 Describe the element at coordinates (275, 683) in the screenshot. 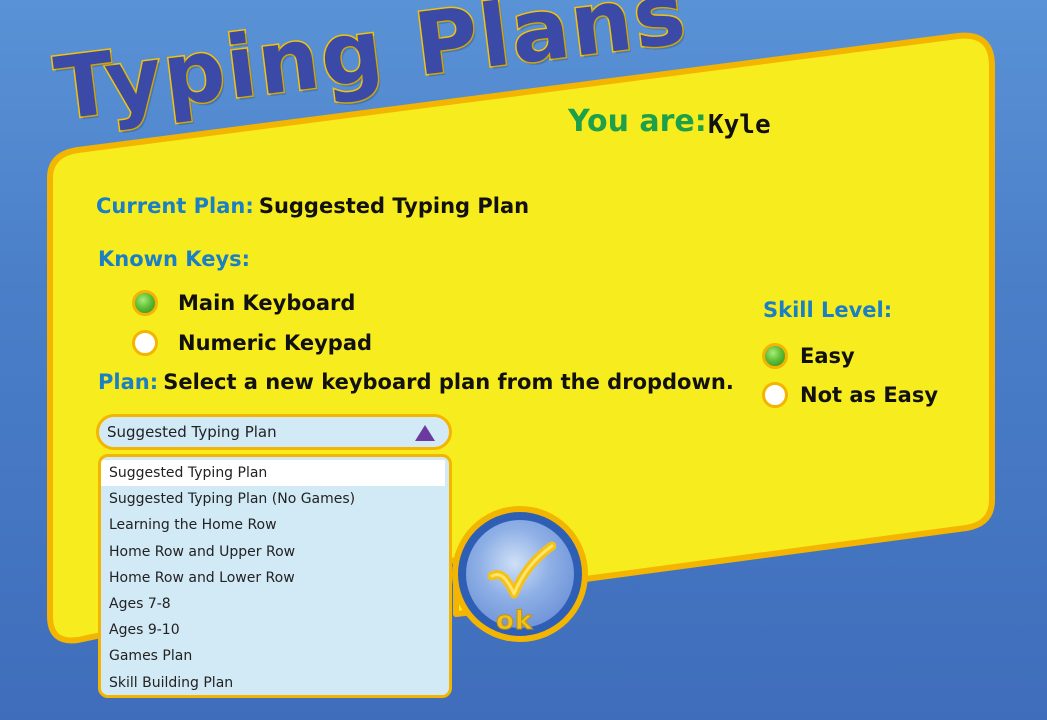

I see `dropdown-item: Skill Building Plan` at that location.